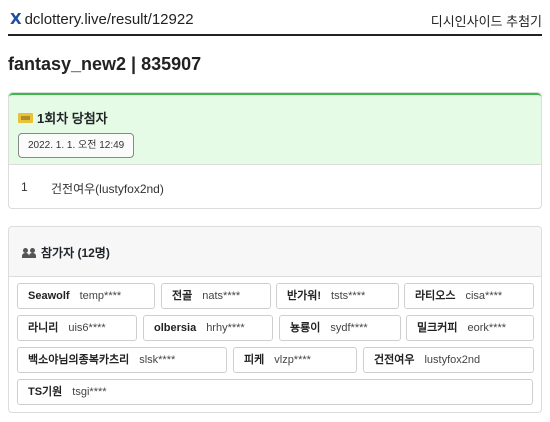 The image size is (550, 422). Describe the element at coordinates (292, 360) in the screenshot. I see `participant-id: vlzp****` at that location.